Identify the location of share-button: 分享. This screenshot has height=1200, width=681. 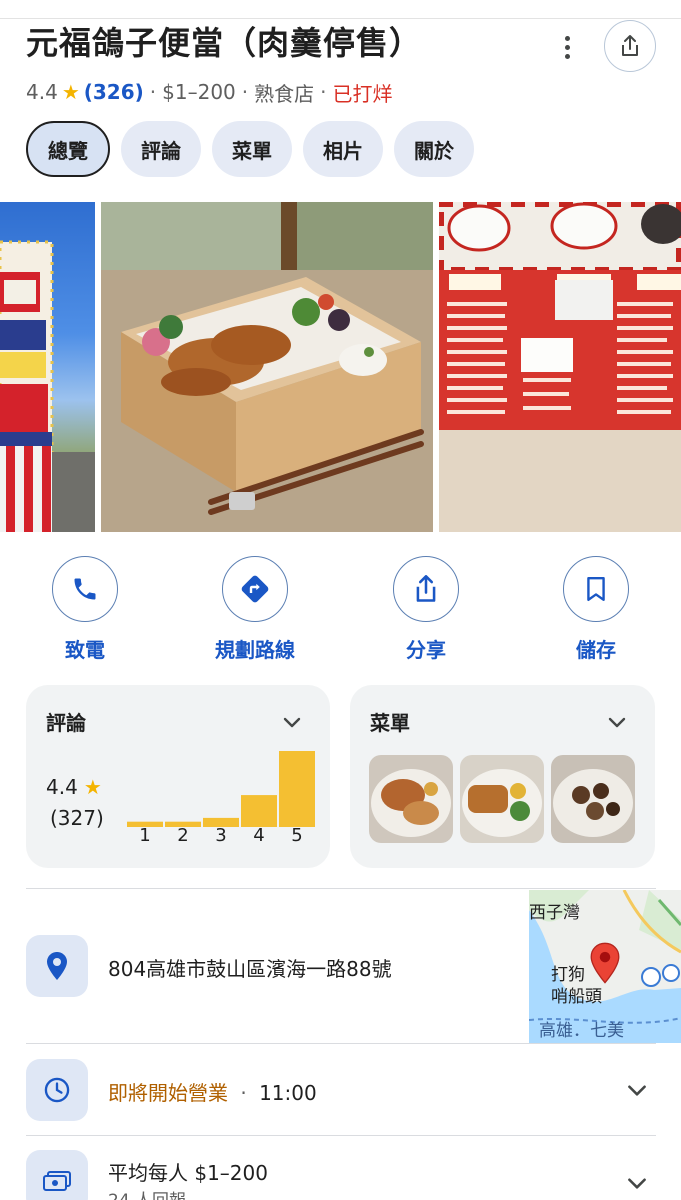
(426, 609).